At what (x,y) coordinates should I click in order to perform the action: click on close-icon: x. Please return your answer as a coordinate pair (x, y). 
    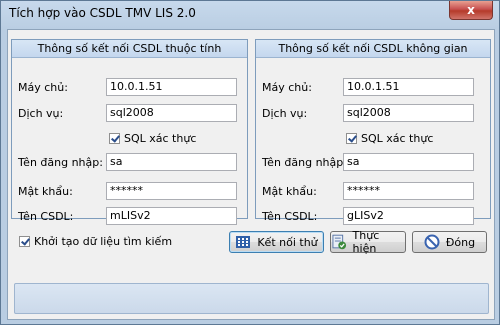
    Looking at the image, I should click on (471, 10).